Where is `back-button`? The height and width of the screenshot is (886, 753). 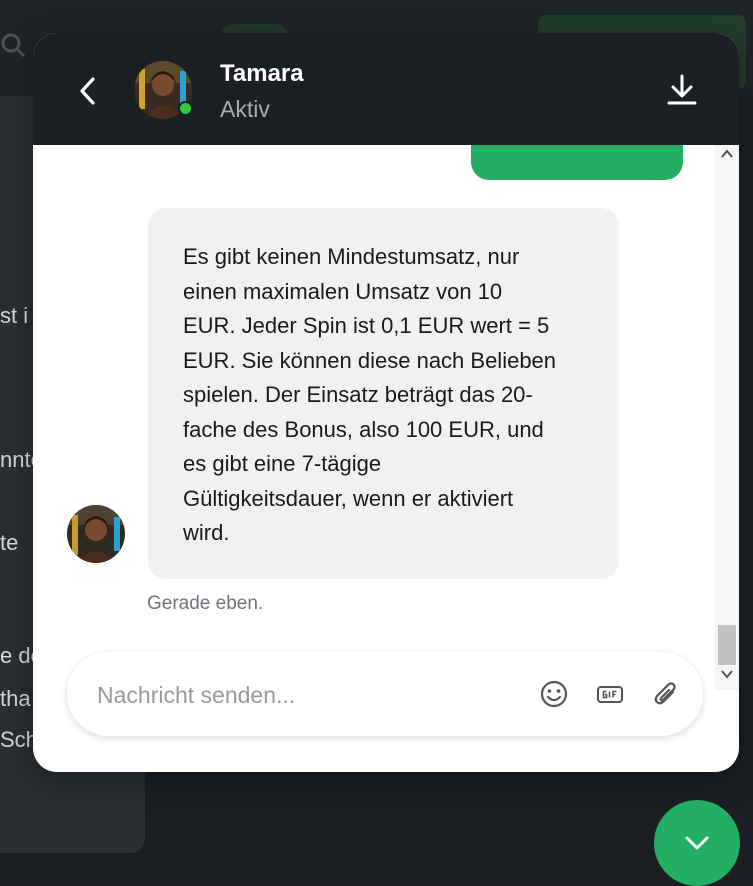 back-button is located at coordinates (88, 91).